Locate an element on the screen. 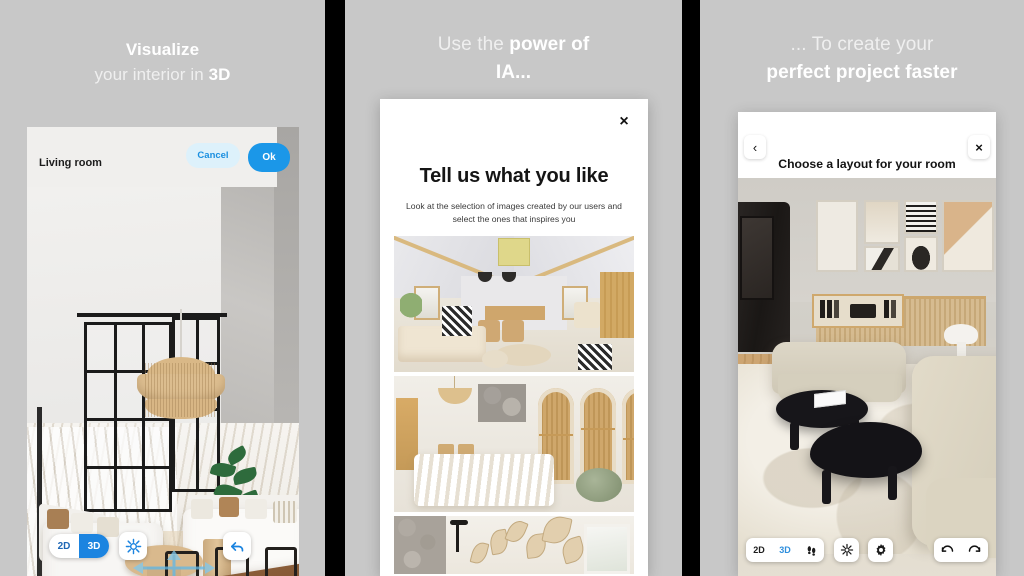 Image resolution: width=1024 pixels, height=576 pixels. pouf is located at coordinates (495, 359).